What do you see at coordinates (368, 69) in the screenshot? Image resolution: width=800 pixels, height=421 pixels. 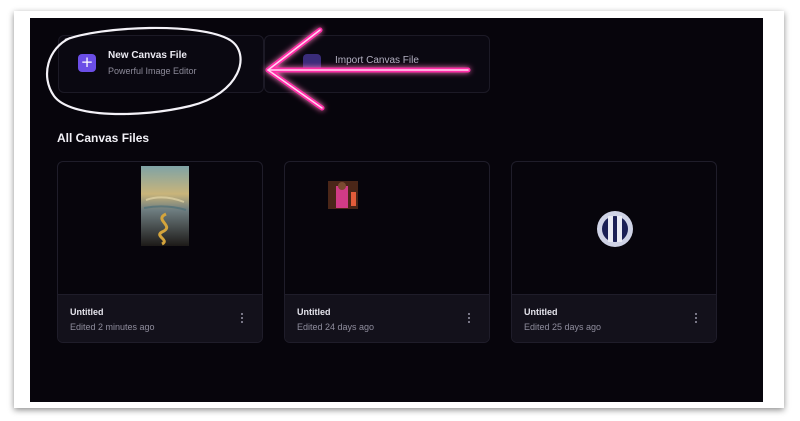 I see `arrow-left-icon` at bounding box center [368, 69].